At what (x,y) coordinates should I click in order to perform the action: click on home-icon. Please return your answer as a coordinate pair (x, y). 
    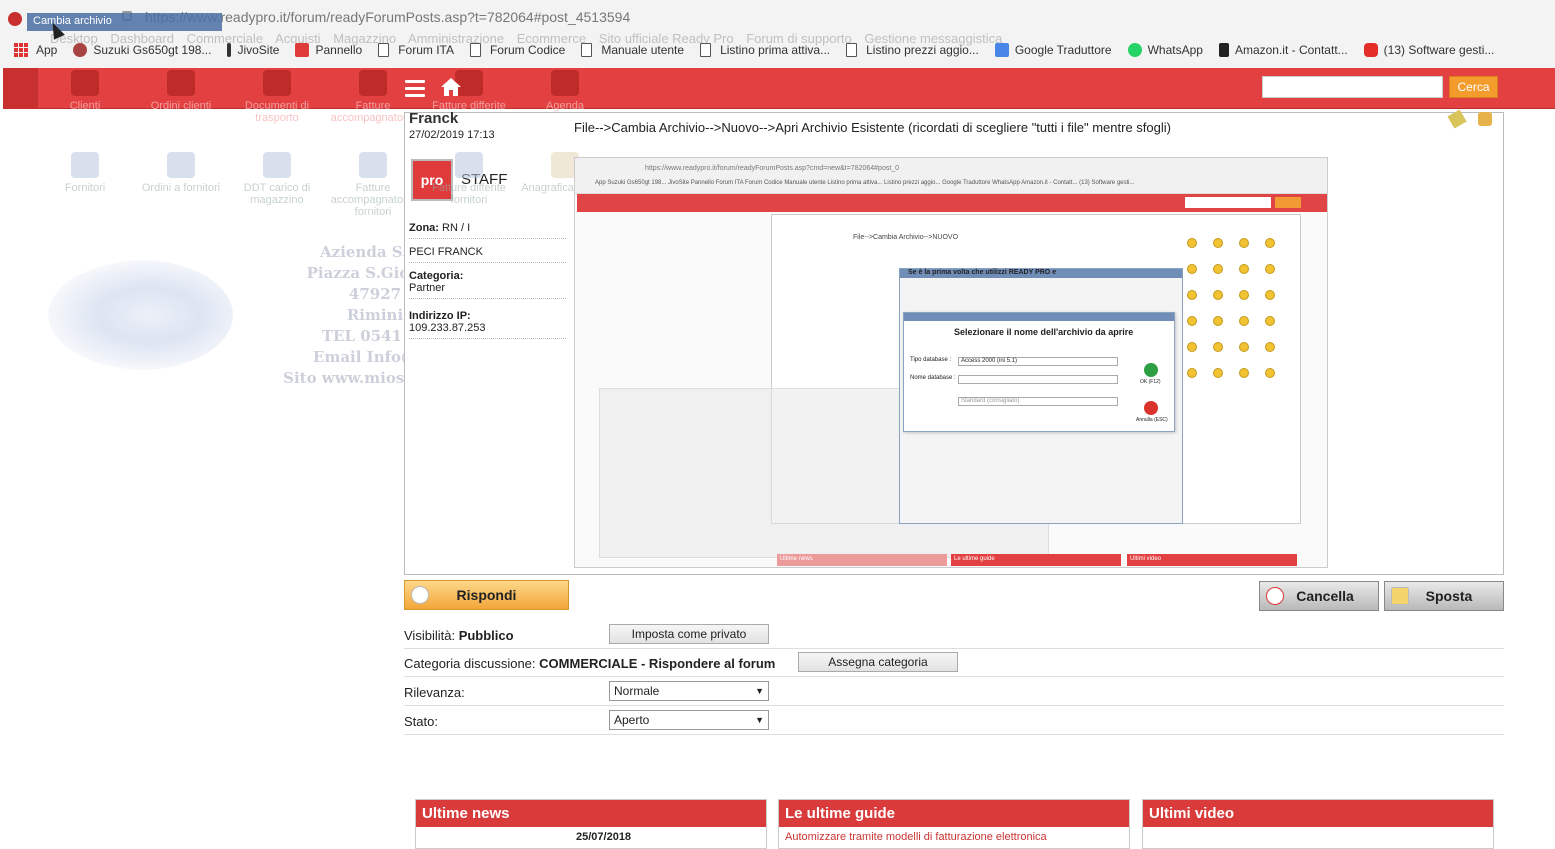
    Looking at the image, I should click on (451, 87).